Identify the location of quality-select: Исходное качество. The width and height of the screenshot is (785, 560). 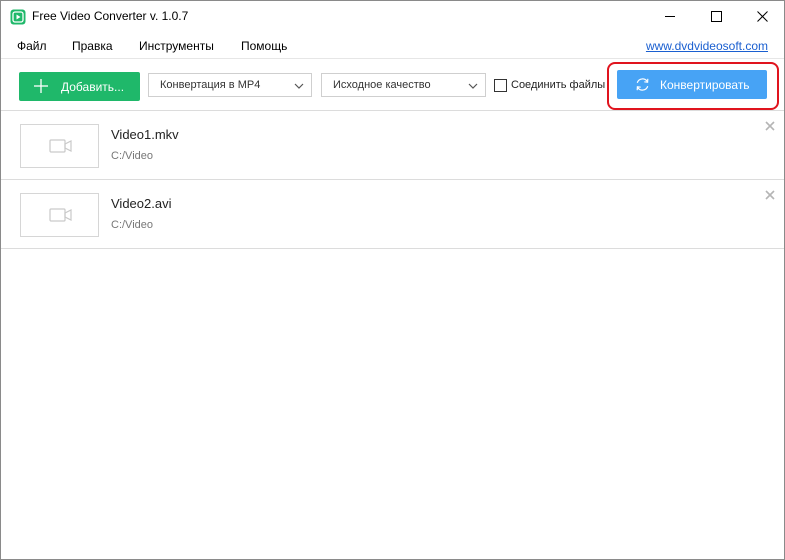
(403, 85).